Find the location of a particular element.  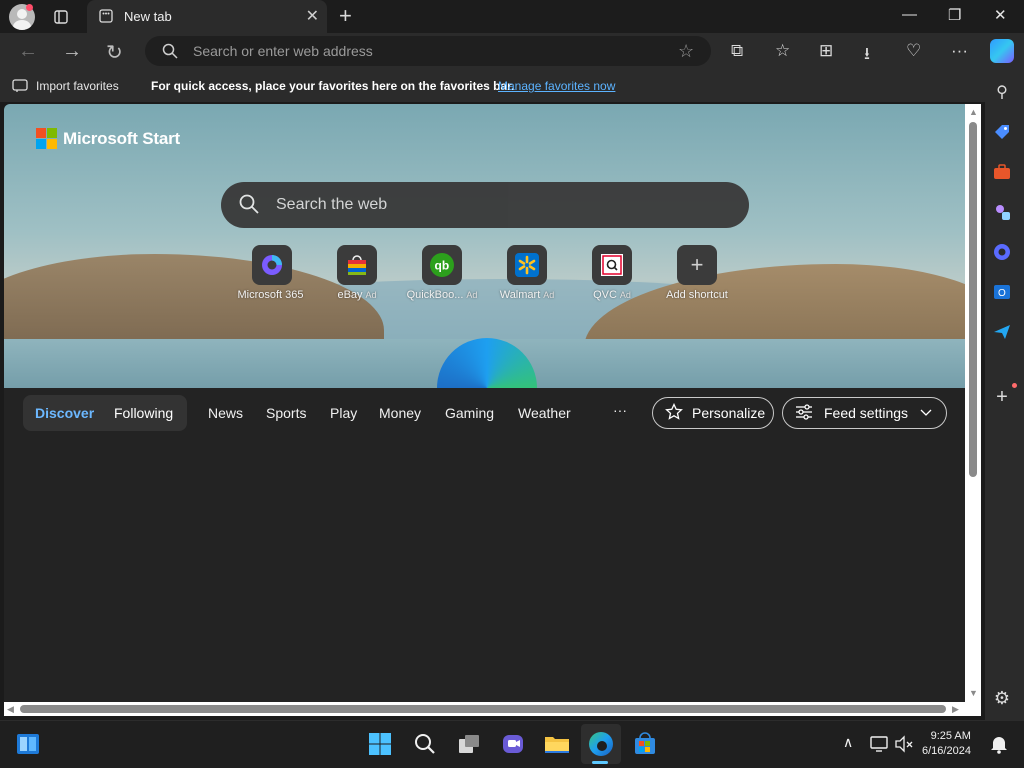

outlook-icon: O is located at coordinates (1002, 292).